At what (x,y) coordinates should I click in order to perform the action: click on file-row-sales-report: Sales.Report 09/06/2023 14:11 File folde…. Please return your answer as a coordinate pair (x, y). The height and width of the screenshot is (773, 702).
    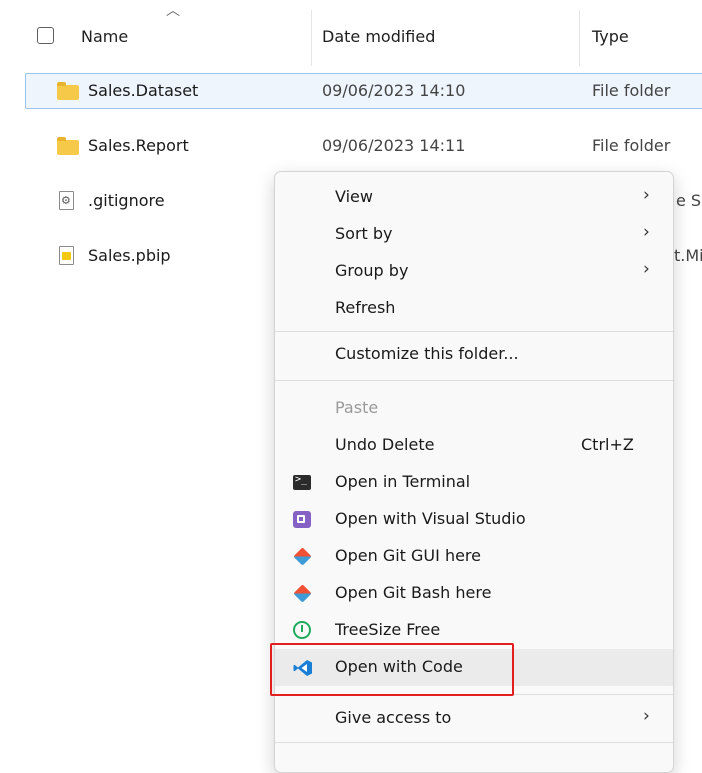
    Looking at the image, I should click on (351, 146).